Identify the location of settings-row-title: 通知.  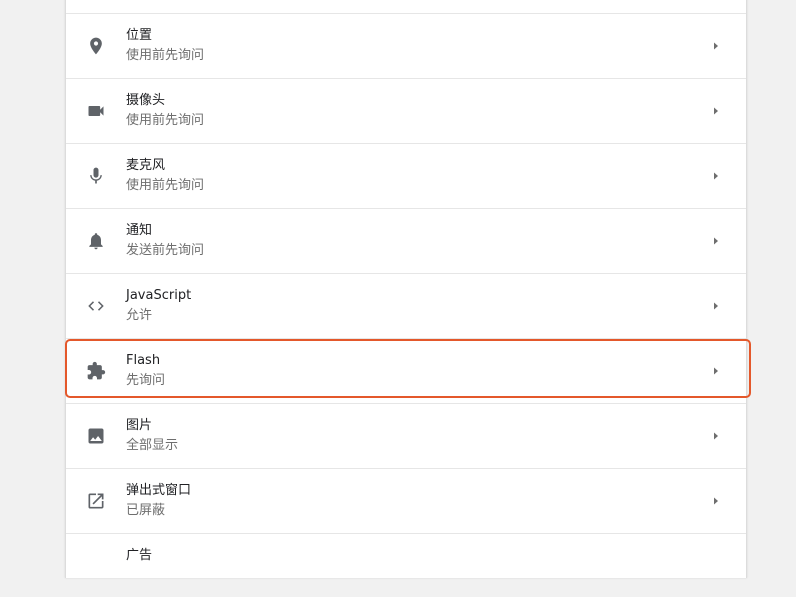
(139, 230).